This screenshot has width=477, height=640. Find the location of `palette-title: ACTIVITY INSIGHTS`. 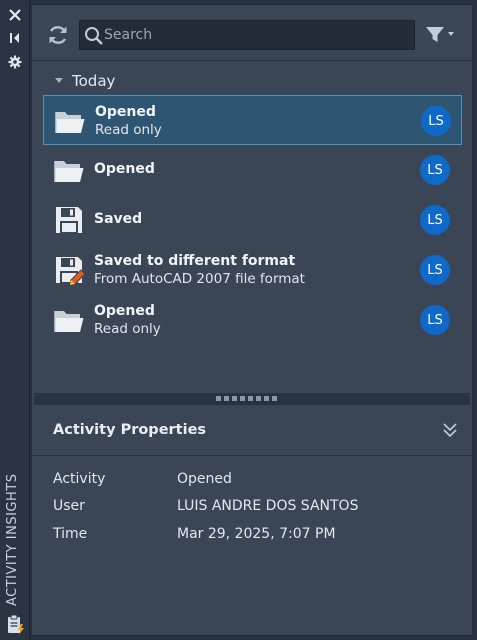

palette-title: ACTIVITY INSIGHTS is located at coordinates (12, 539).